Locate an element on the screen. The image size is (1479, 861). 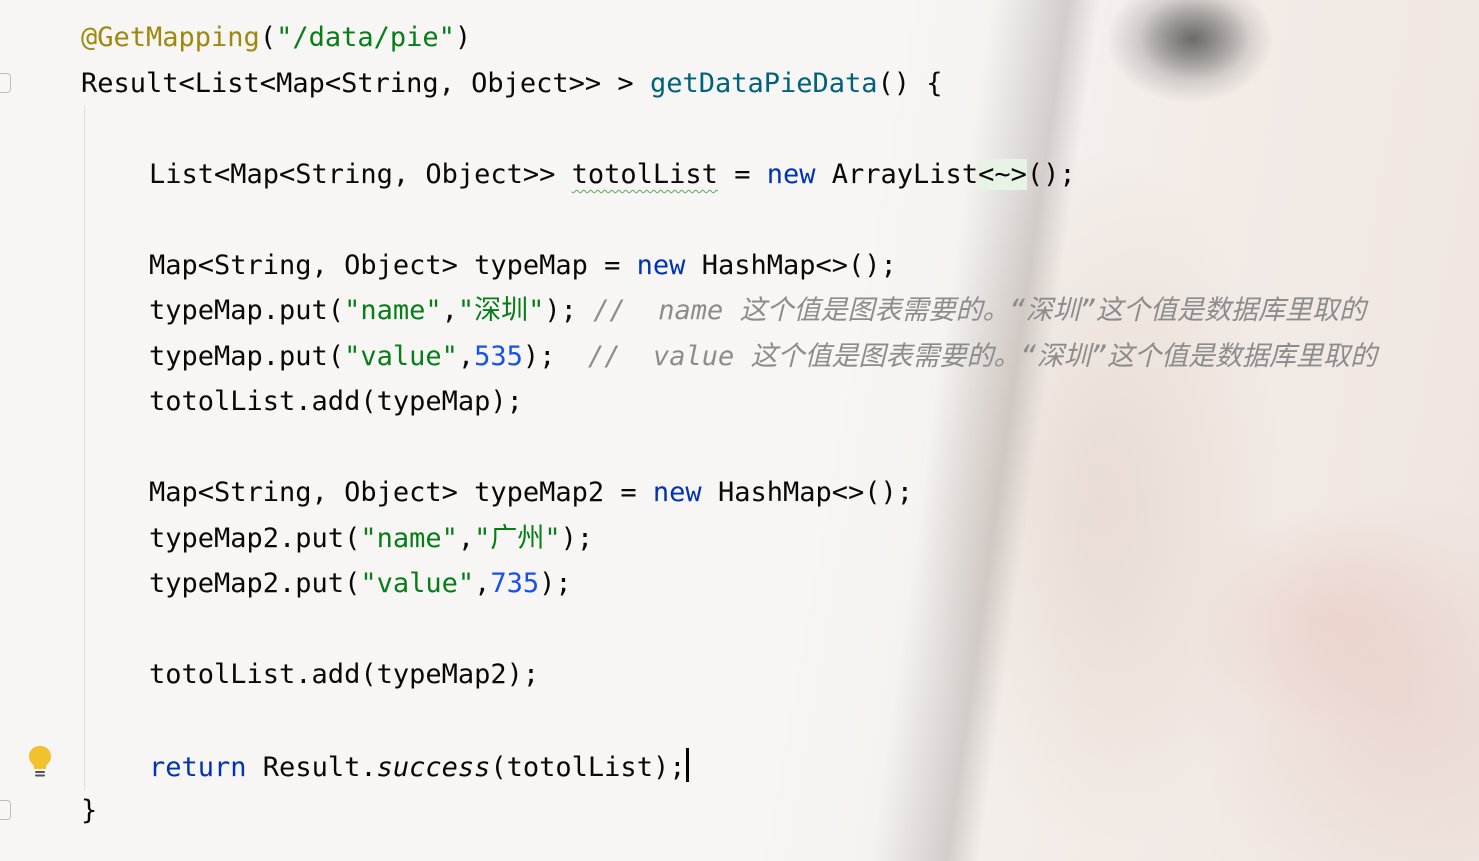
code-comment: // value 这个值是图表需要的。“深圳”这个值是数据库里取的 is located at coordinates (982, 356).